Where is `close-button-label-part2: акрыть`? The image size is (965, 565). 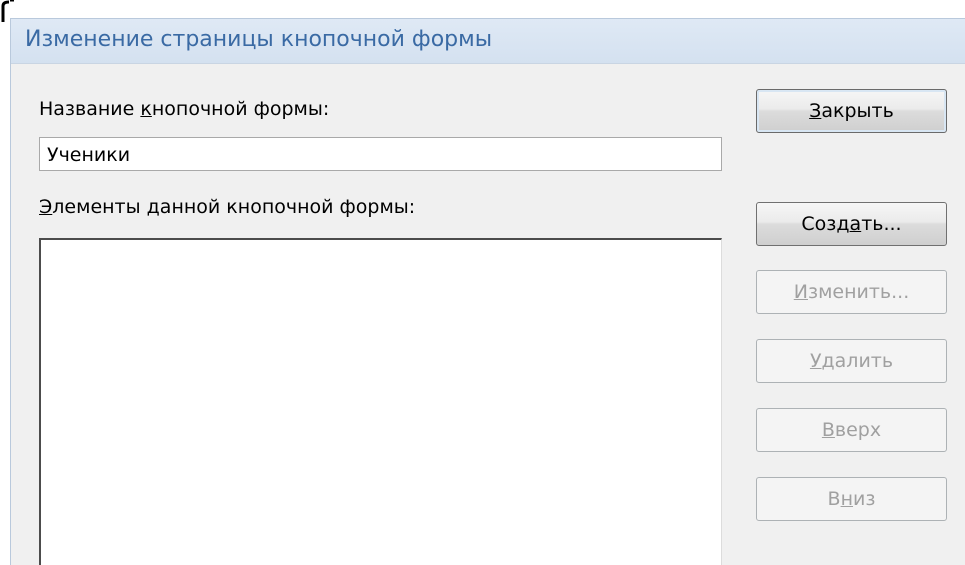 close-button-label-part2: акрыть is located at coordinates (857, 111).